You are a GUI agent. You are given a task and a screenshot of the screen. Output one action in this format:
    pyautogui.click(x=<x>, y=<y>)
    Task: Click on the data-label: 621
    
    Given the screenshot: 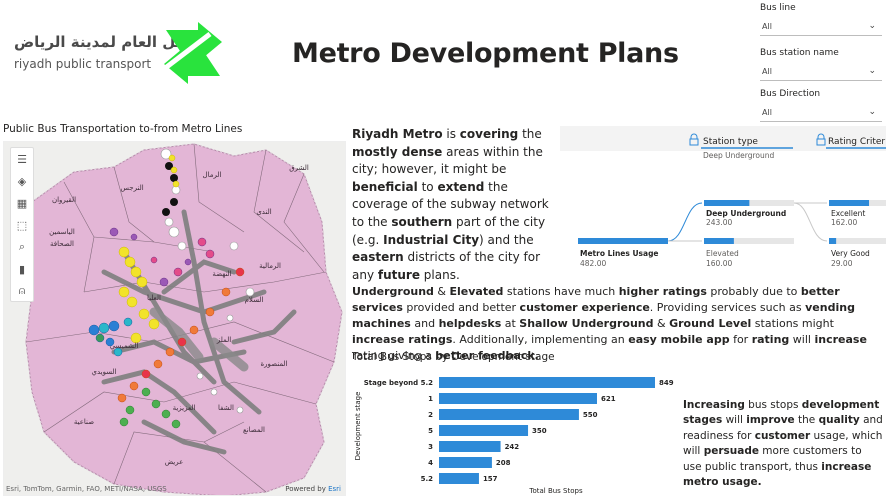 What is the action you would take?
    pyautogui.click(x=608, y=399)
    